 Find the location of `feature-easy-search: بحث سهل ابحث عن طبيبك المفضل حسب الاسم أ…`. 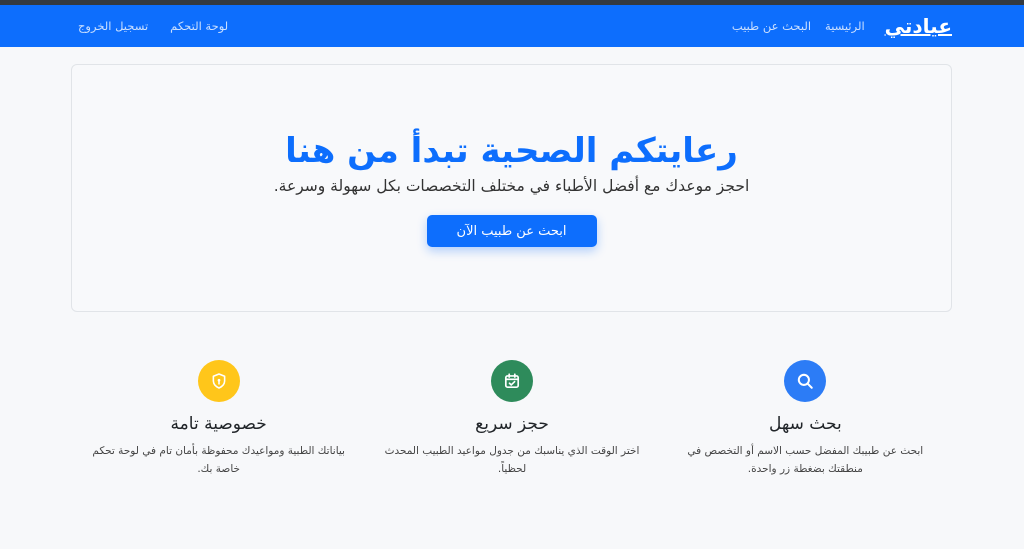

feature-easy-search: بحث سهل ابحث عن طبيبك المفضل حسب الاسم أ… is located at coordinates (805, 419).